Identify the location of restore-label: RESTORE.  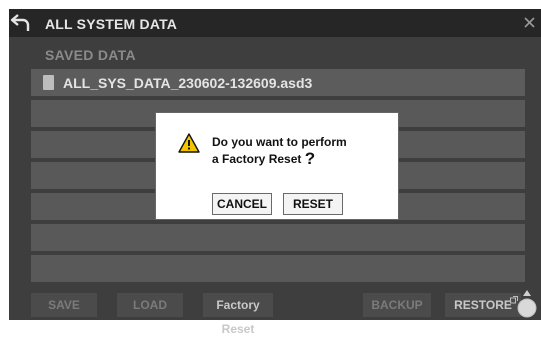
(483, 305).